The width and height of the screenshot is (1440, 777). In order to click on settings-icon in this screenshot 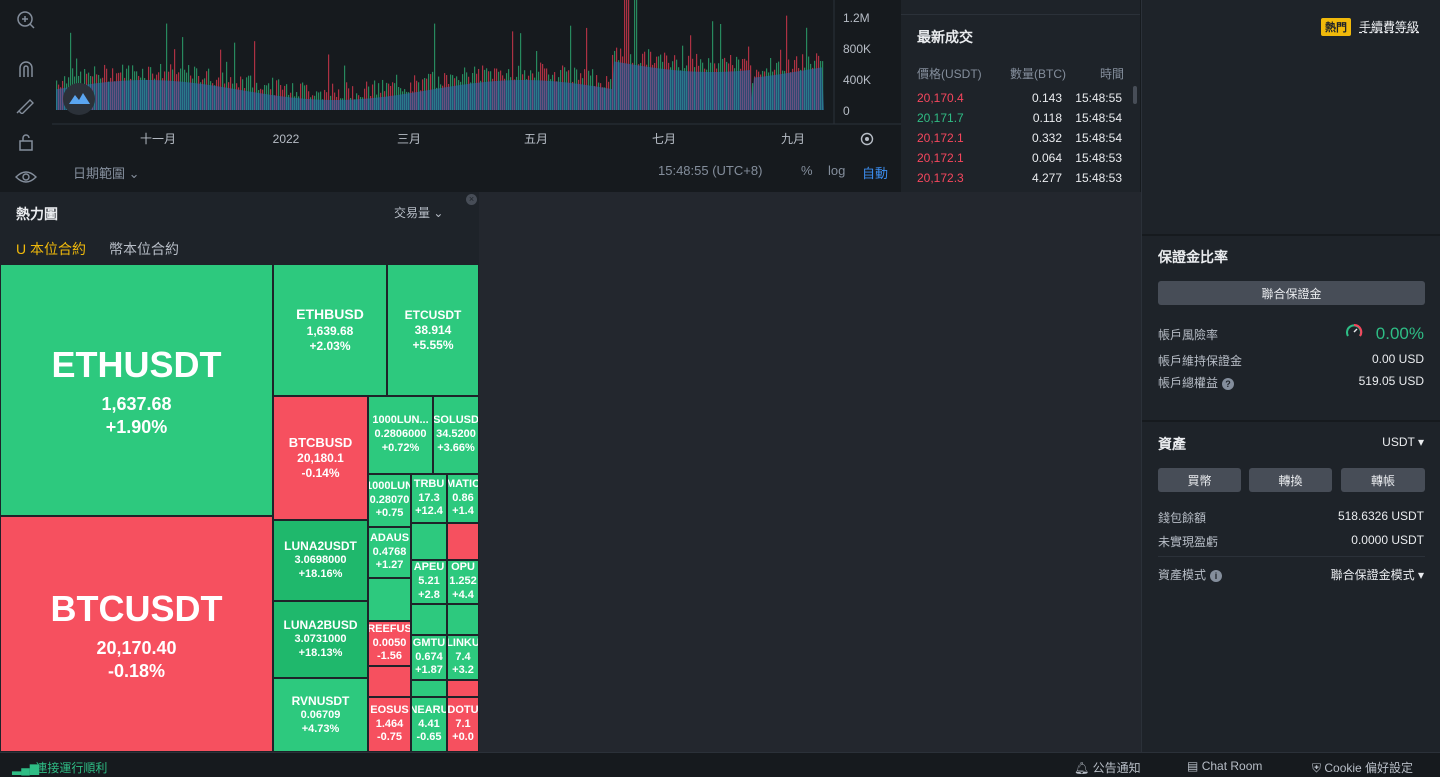, I will do `click(867, 139)`.